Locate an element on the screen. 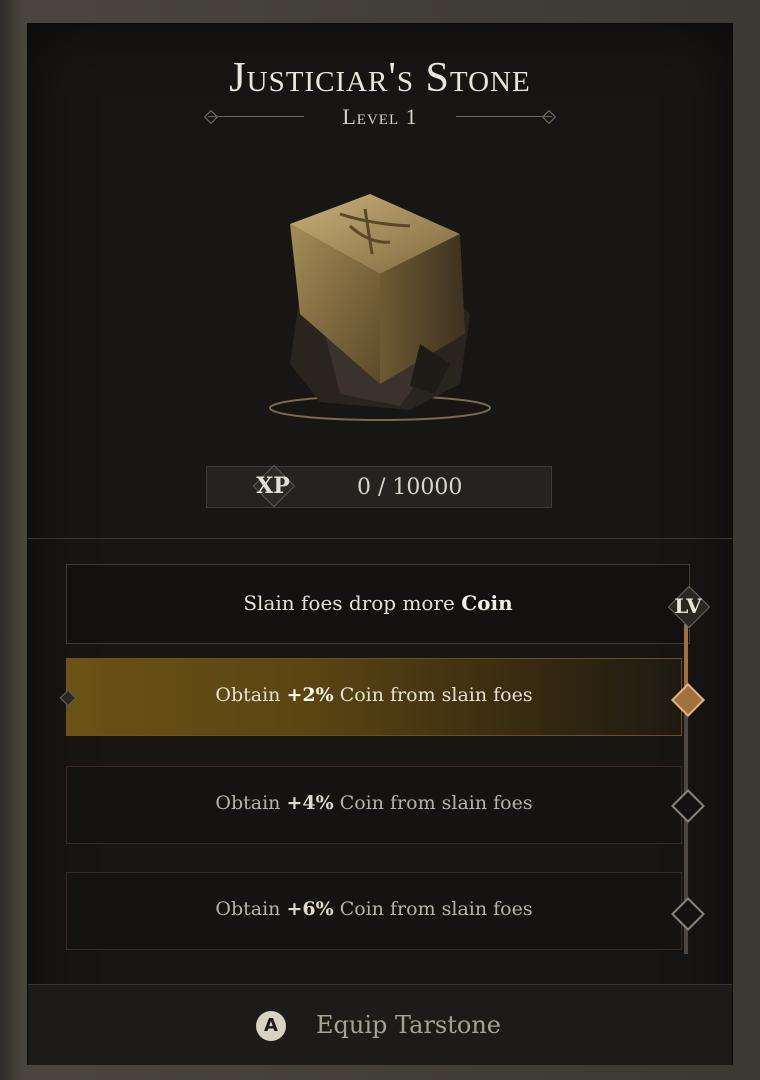  item-title: Justiciar's Stone is located at coordinates (380, 78).